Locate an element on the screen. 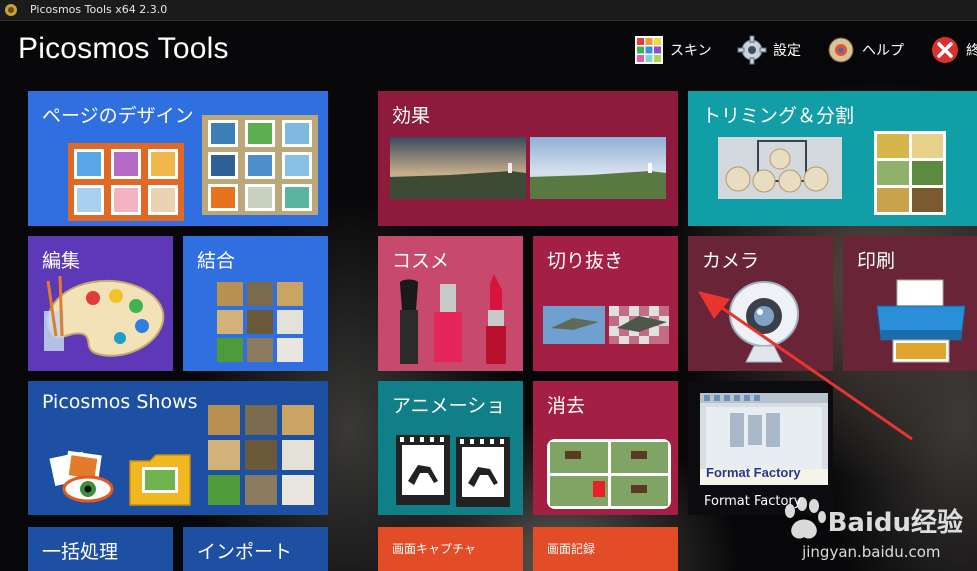 The image size is (977, 571). tile-screen-record: 画面記録 is located at coordinates (605, 549).